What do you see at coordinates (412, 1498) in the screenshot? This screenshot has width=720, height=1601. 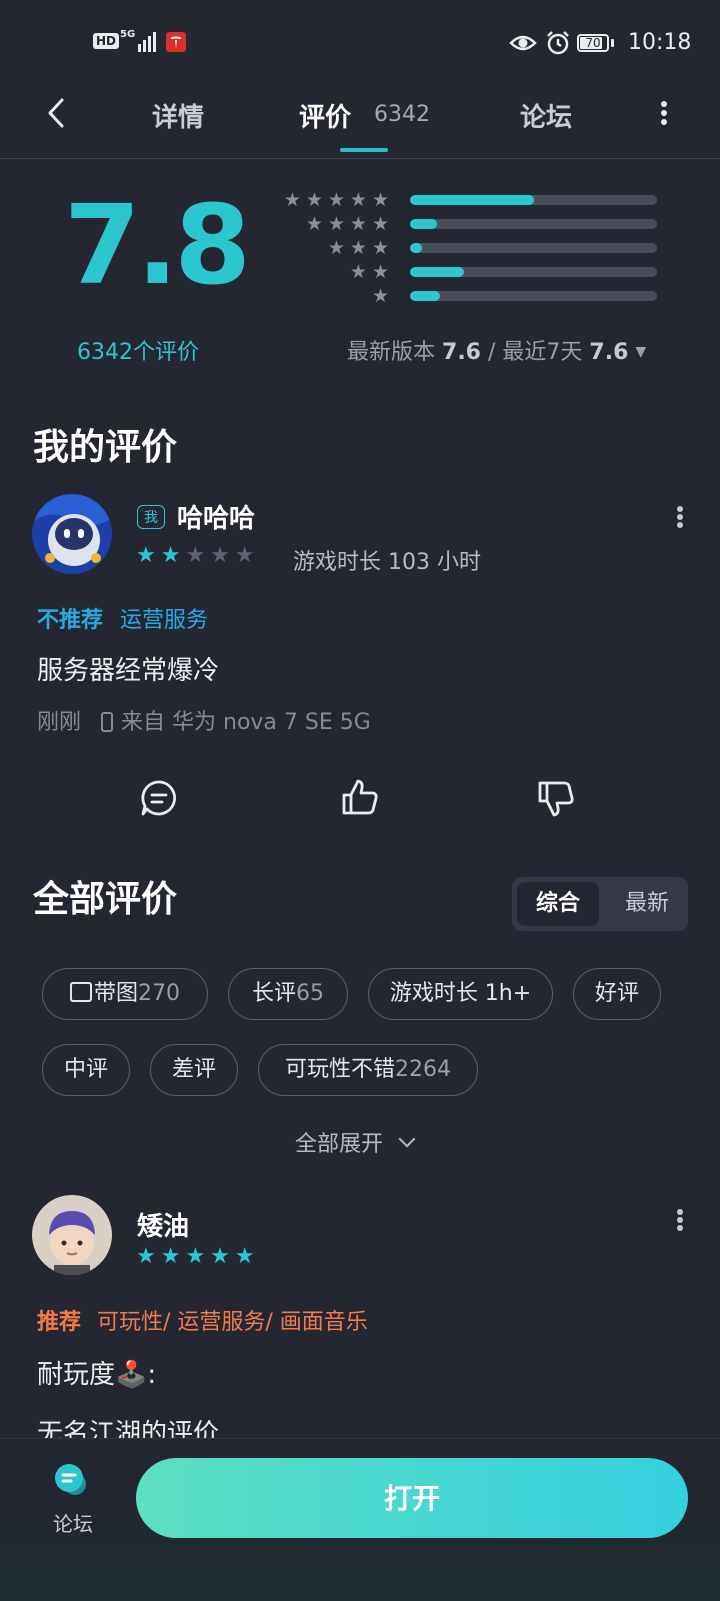 I see `open-button: 打开` at bounding box center [412, 1498].